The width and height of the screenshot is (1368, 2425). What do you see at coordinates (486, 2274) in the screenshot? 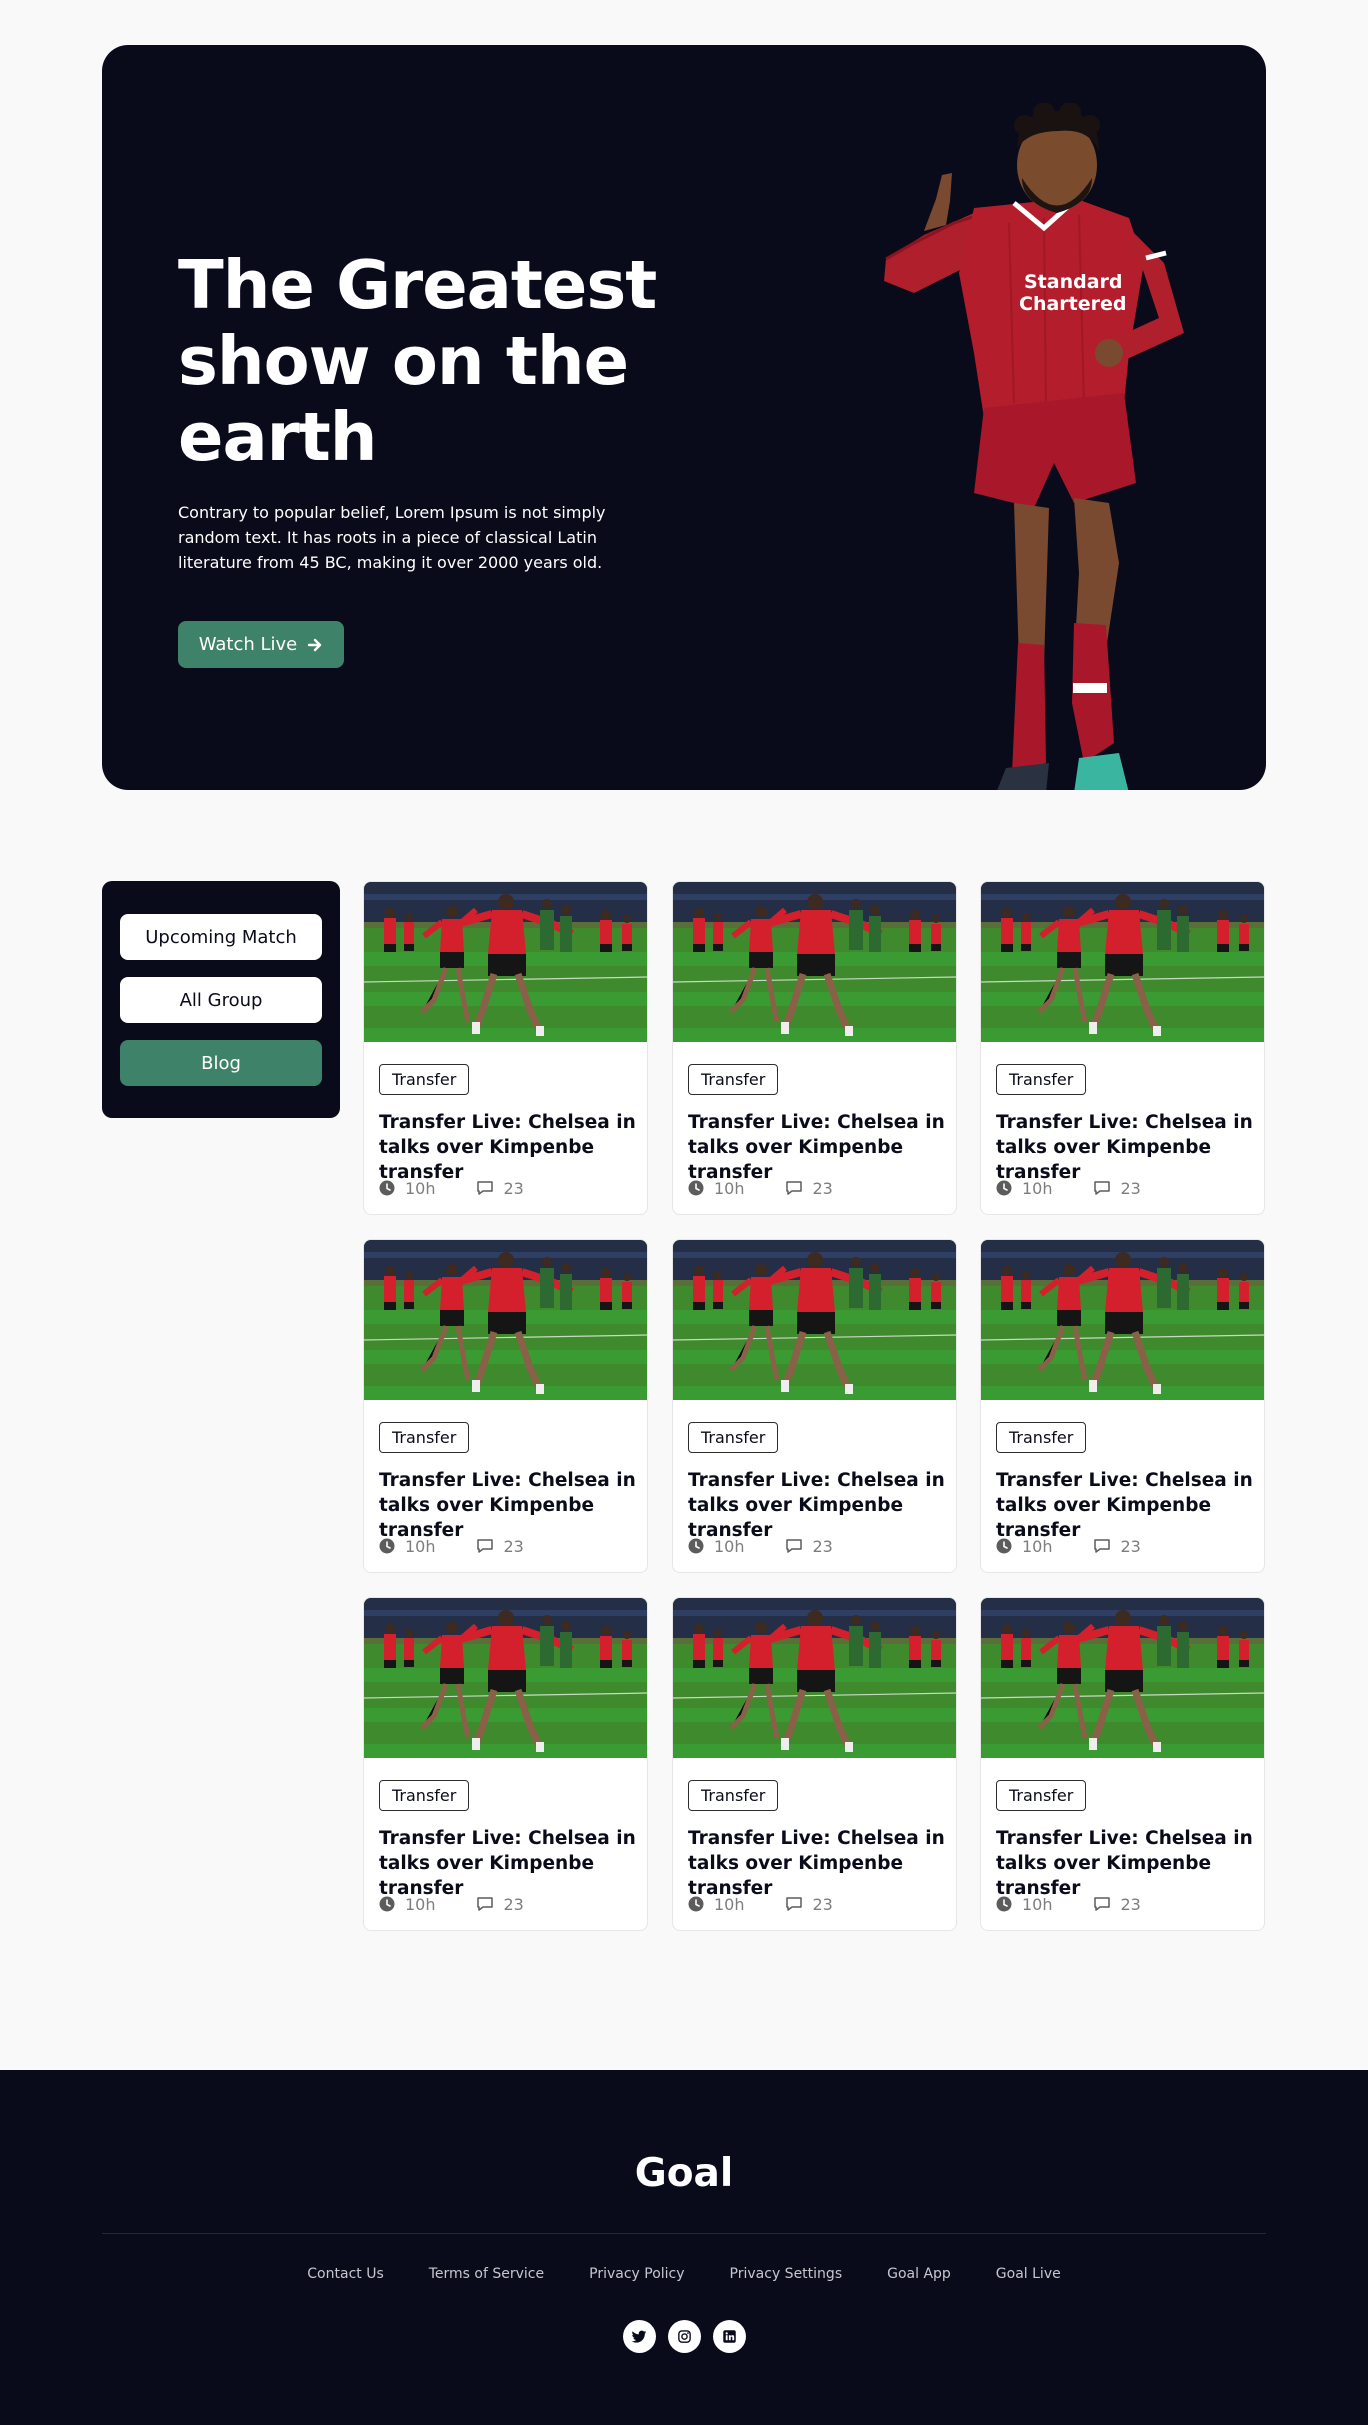
I see `footer-link-terms-of-service: Terms of Service` at bounding box center [486, 2274].